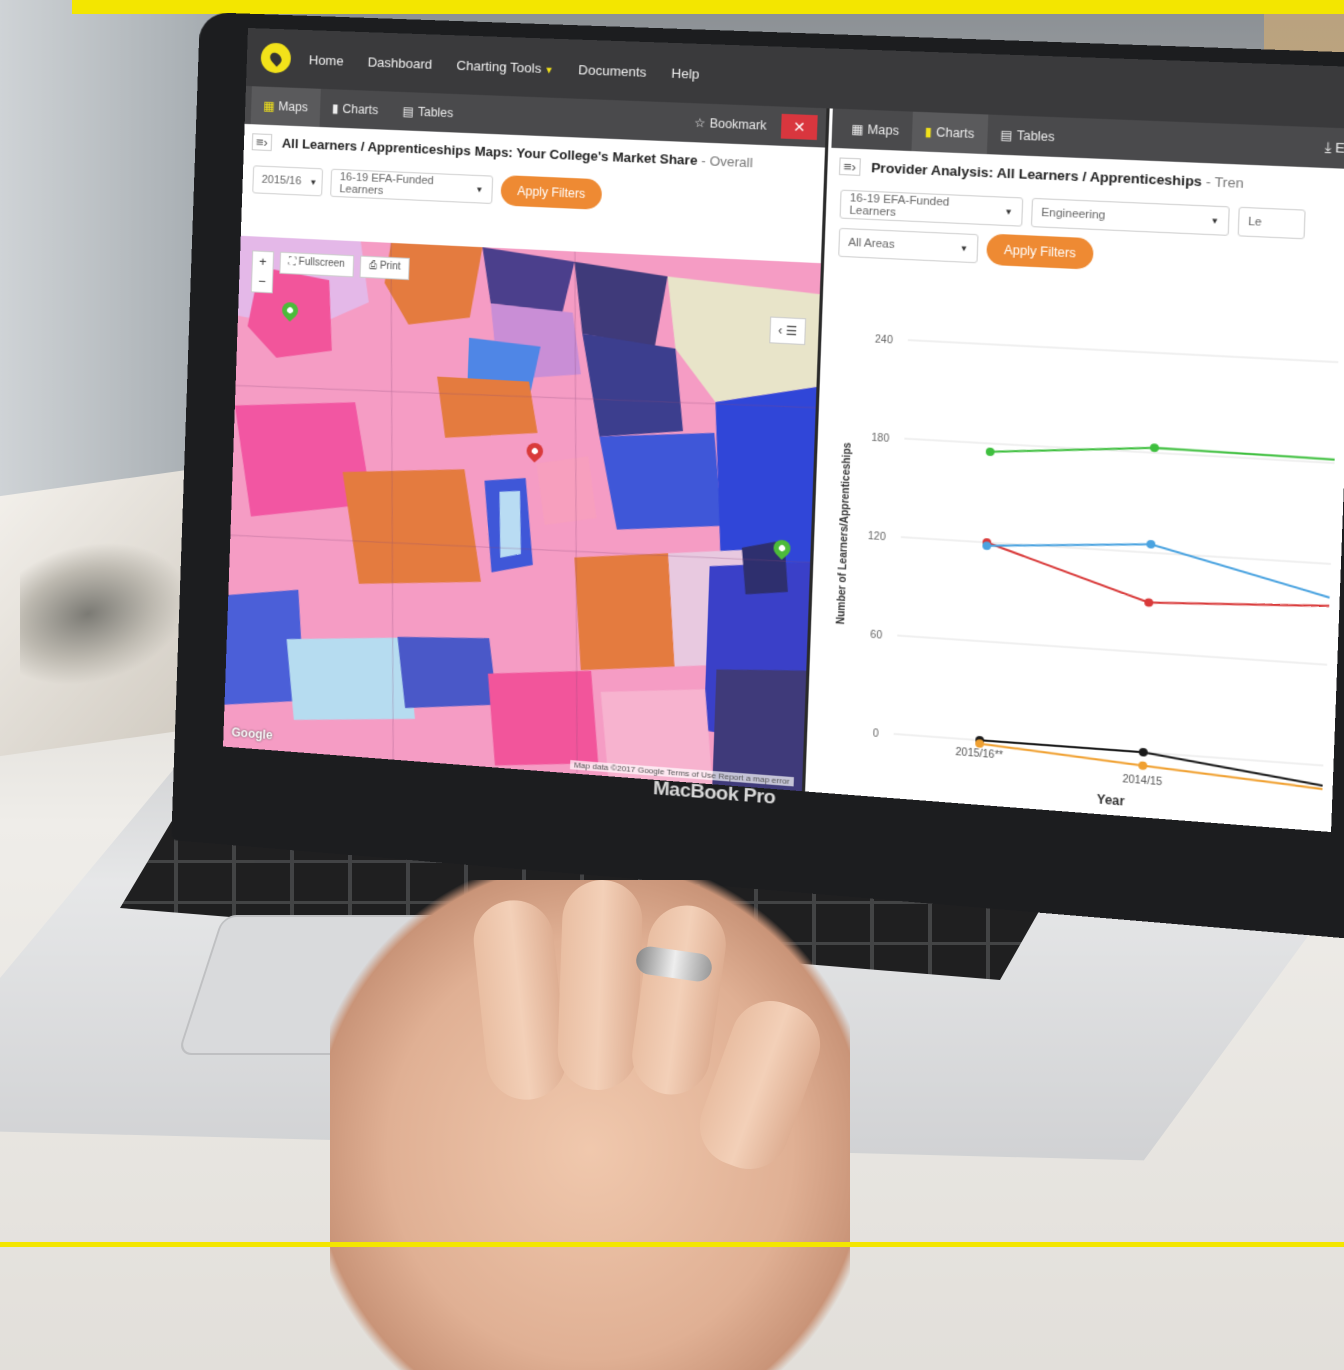 The width and height of the screenshot is (1344, 1370). What do you see at coordinates (699, 123) in the screenshot?
I see `star-icon: ☆` at bounding box center [699, 123].